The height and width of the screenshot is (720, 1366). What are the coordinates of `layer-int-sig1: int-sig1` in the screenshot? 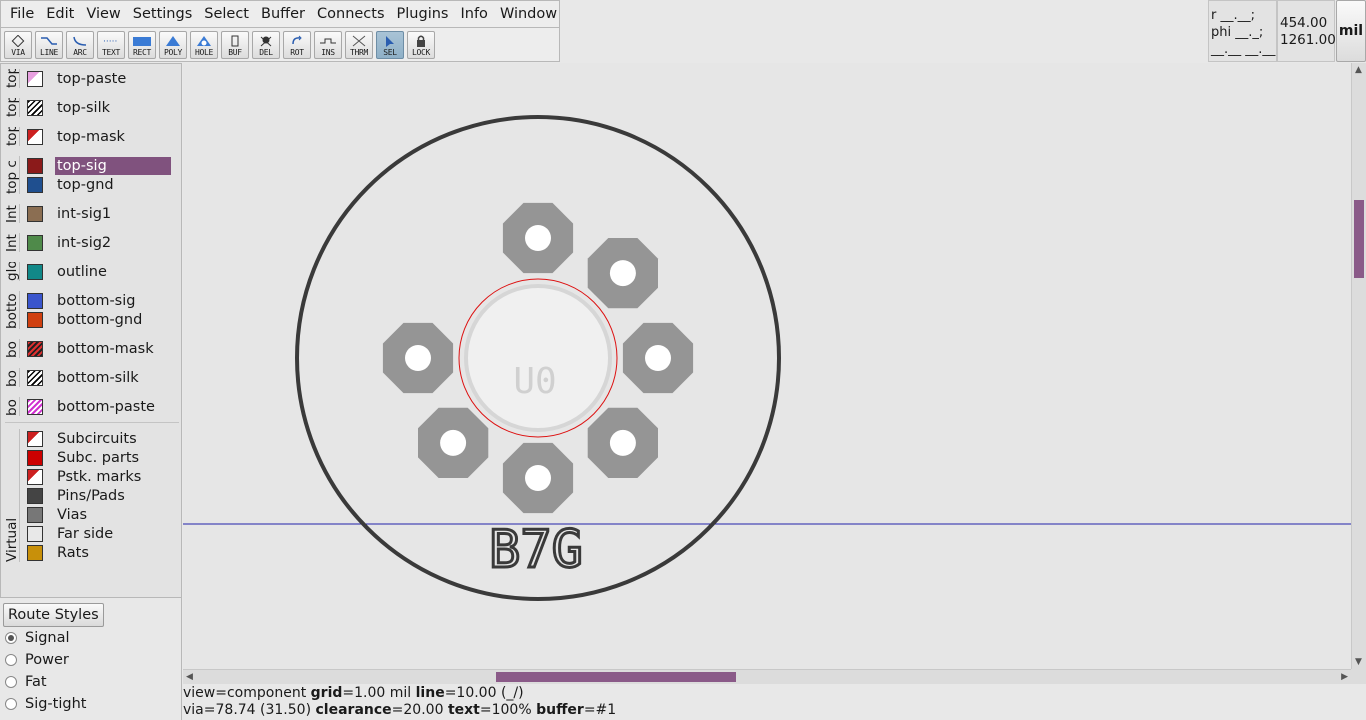 It's located at (100, 213).